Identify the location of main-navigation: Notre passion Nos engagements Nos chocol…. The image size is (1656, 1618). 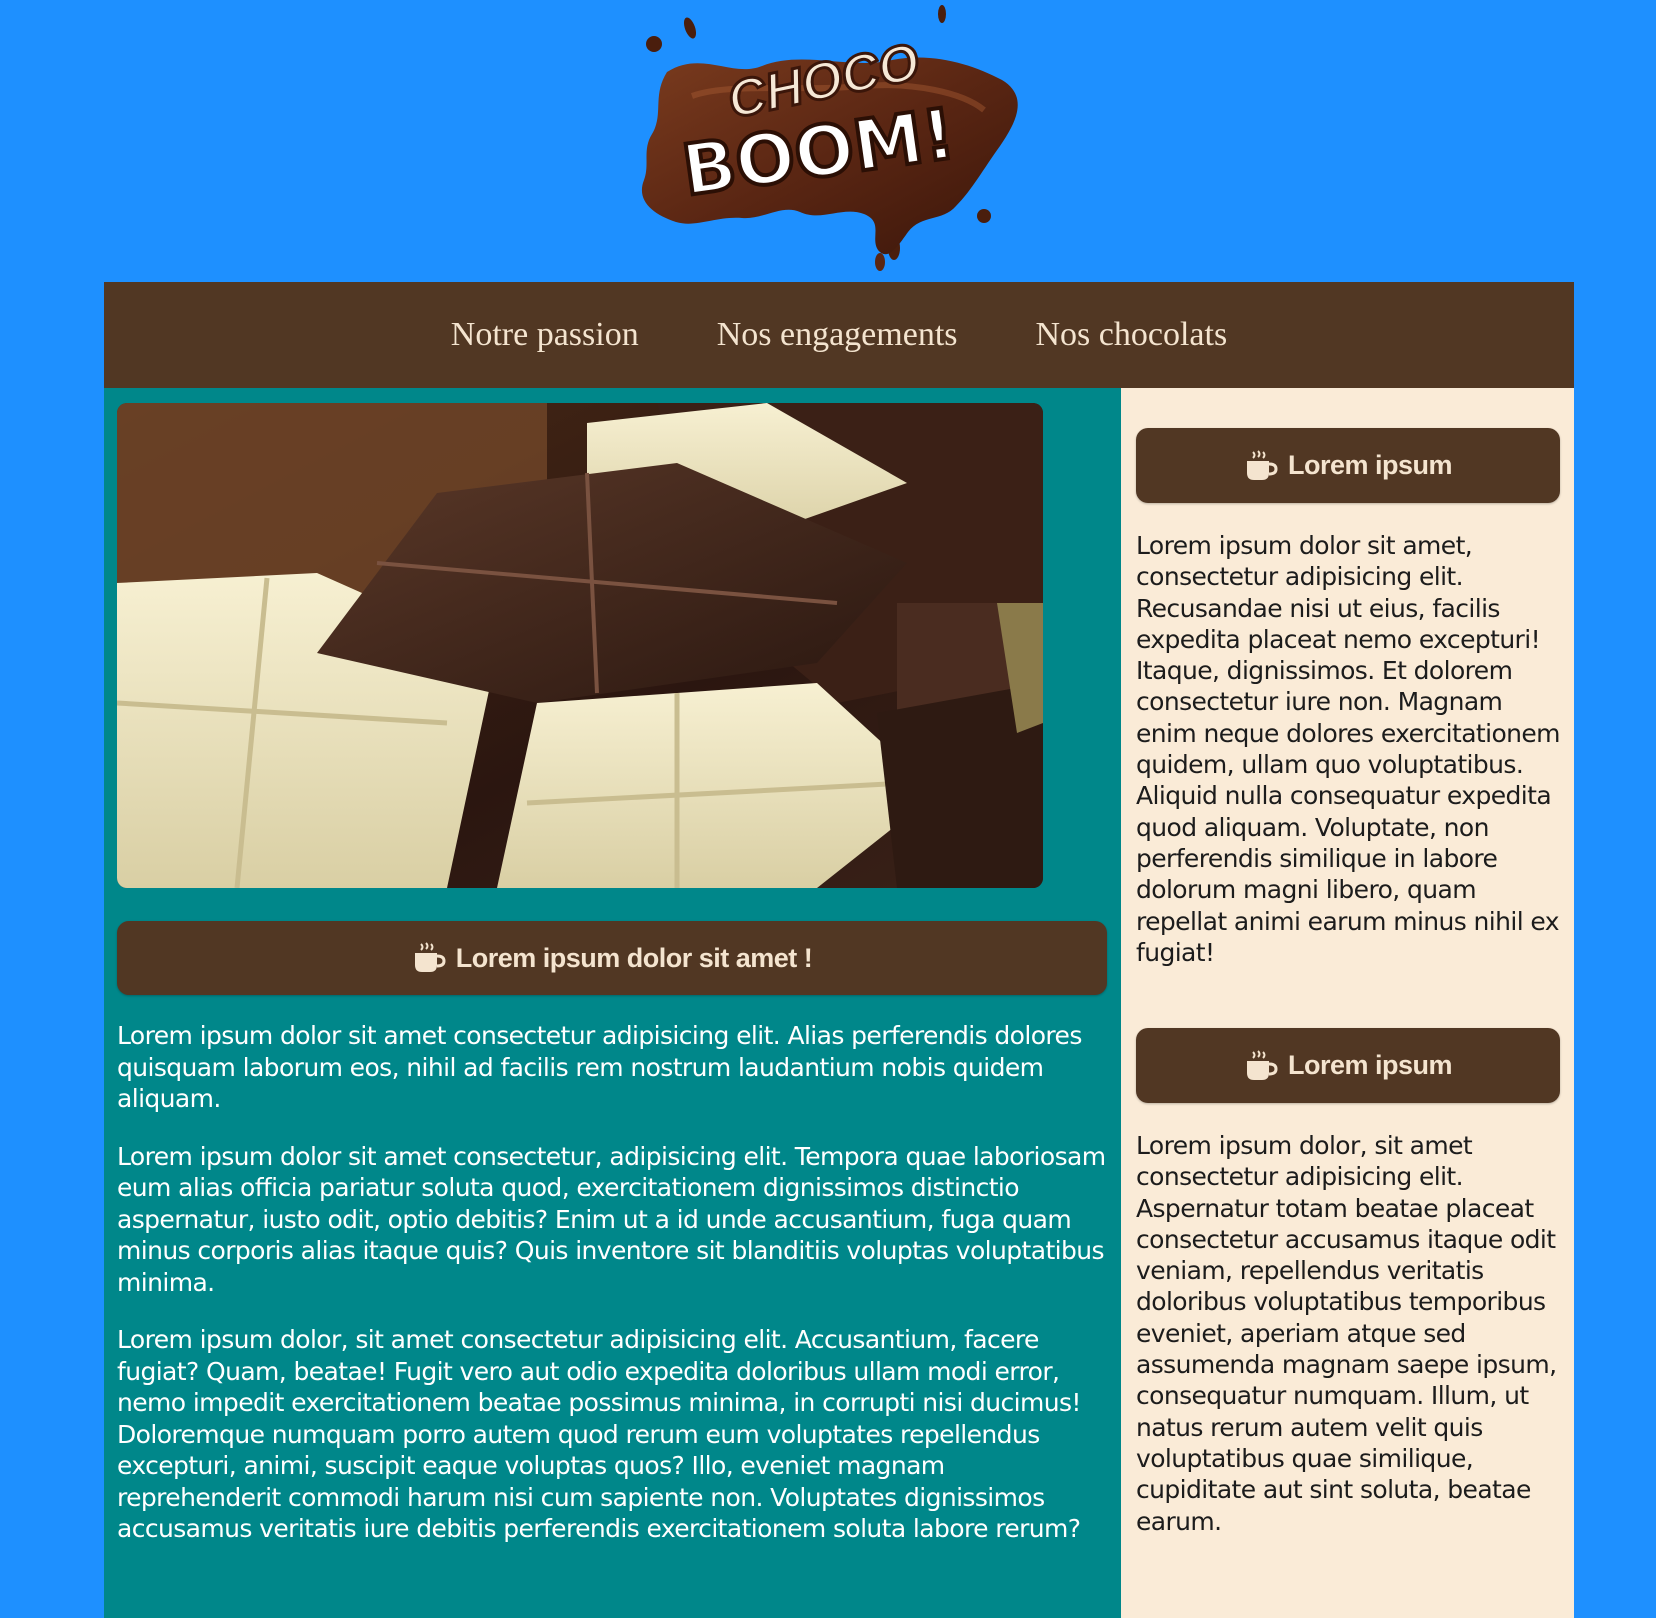
(839, 335).